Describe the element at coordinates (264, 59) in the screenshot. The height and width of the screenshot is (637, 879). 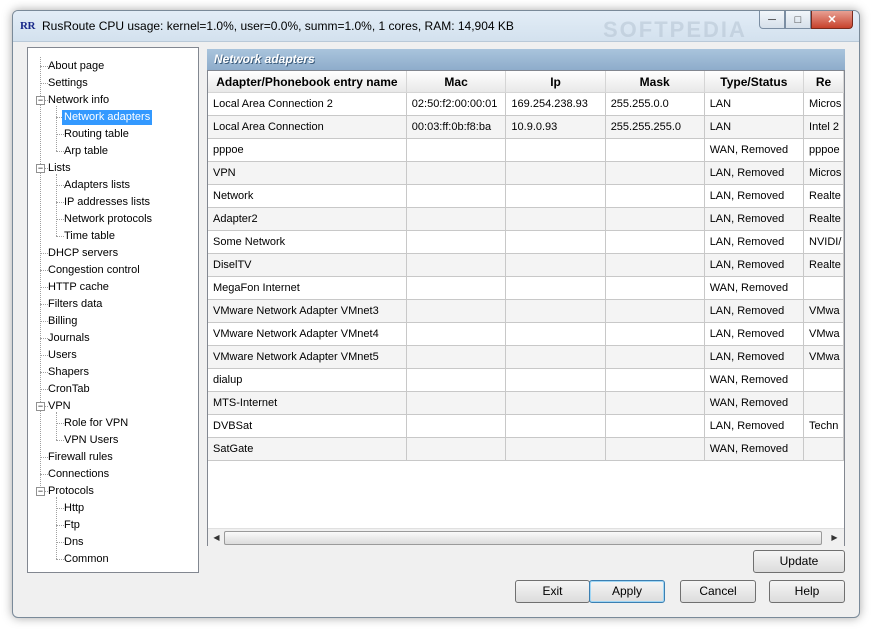
I see `panel-title: Network adapters` at that location.